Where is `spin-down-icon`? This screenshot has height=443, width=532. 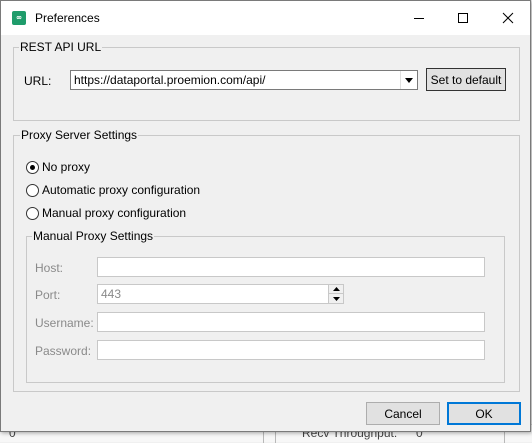
spin-down-icon is located at coordinates (336, 298).